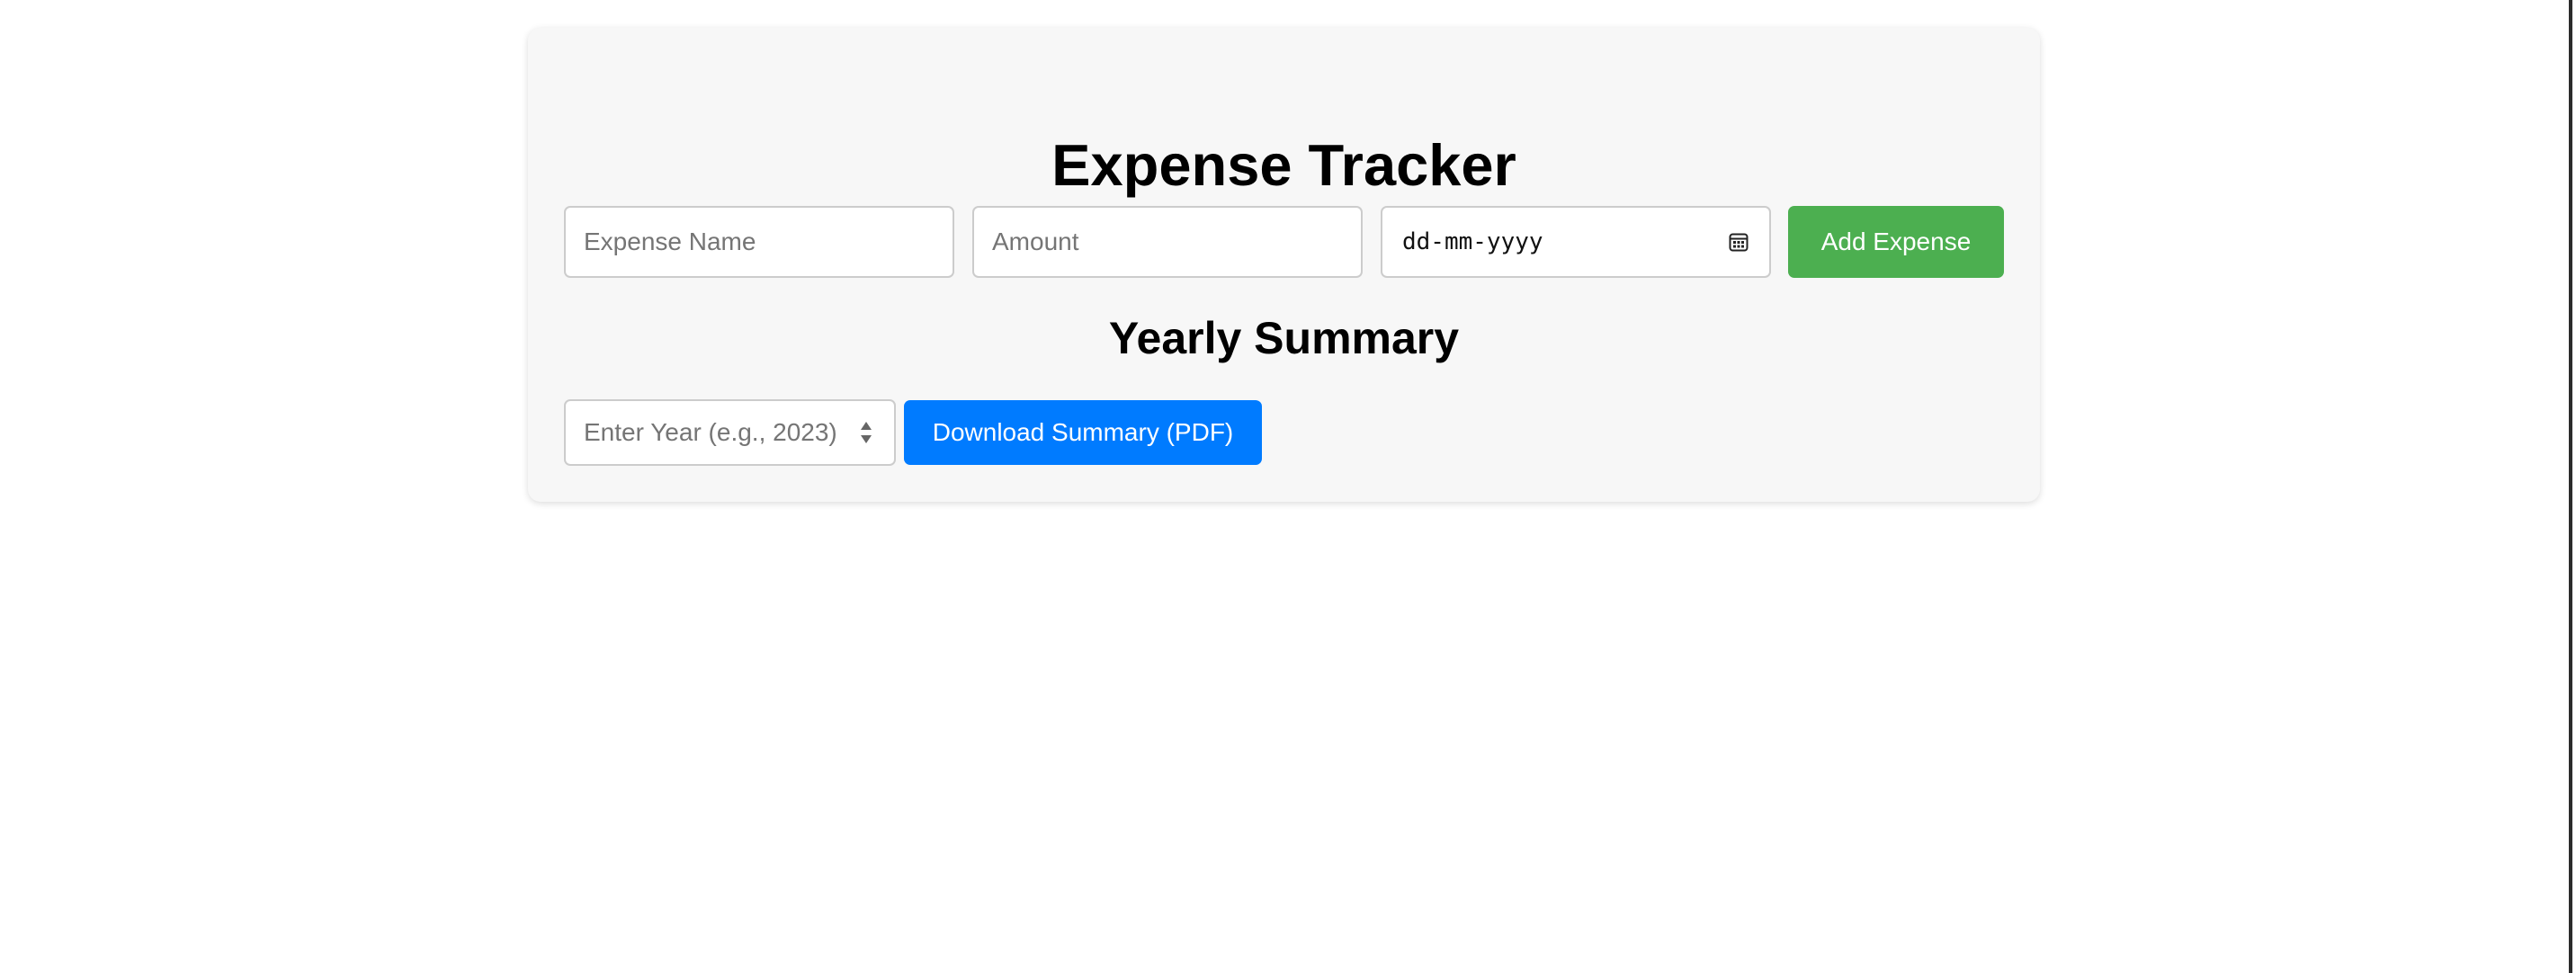 The width and height of the screenshot is (2576, 973). I want to click on download-summary-button: Download Summary (PDF), so click(1083, 432).